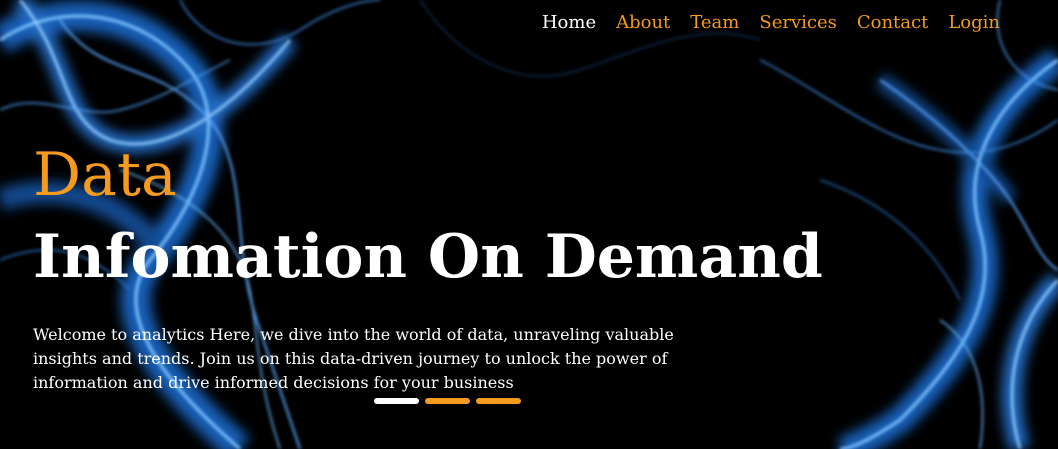 The image size is (1058, 449). I want to click on nav-link-about: About, so click(643, 23).